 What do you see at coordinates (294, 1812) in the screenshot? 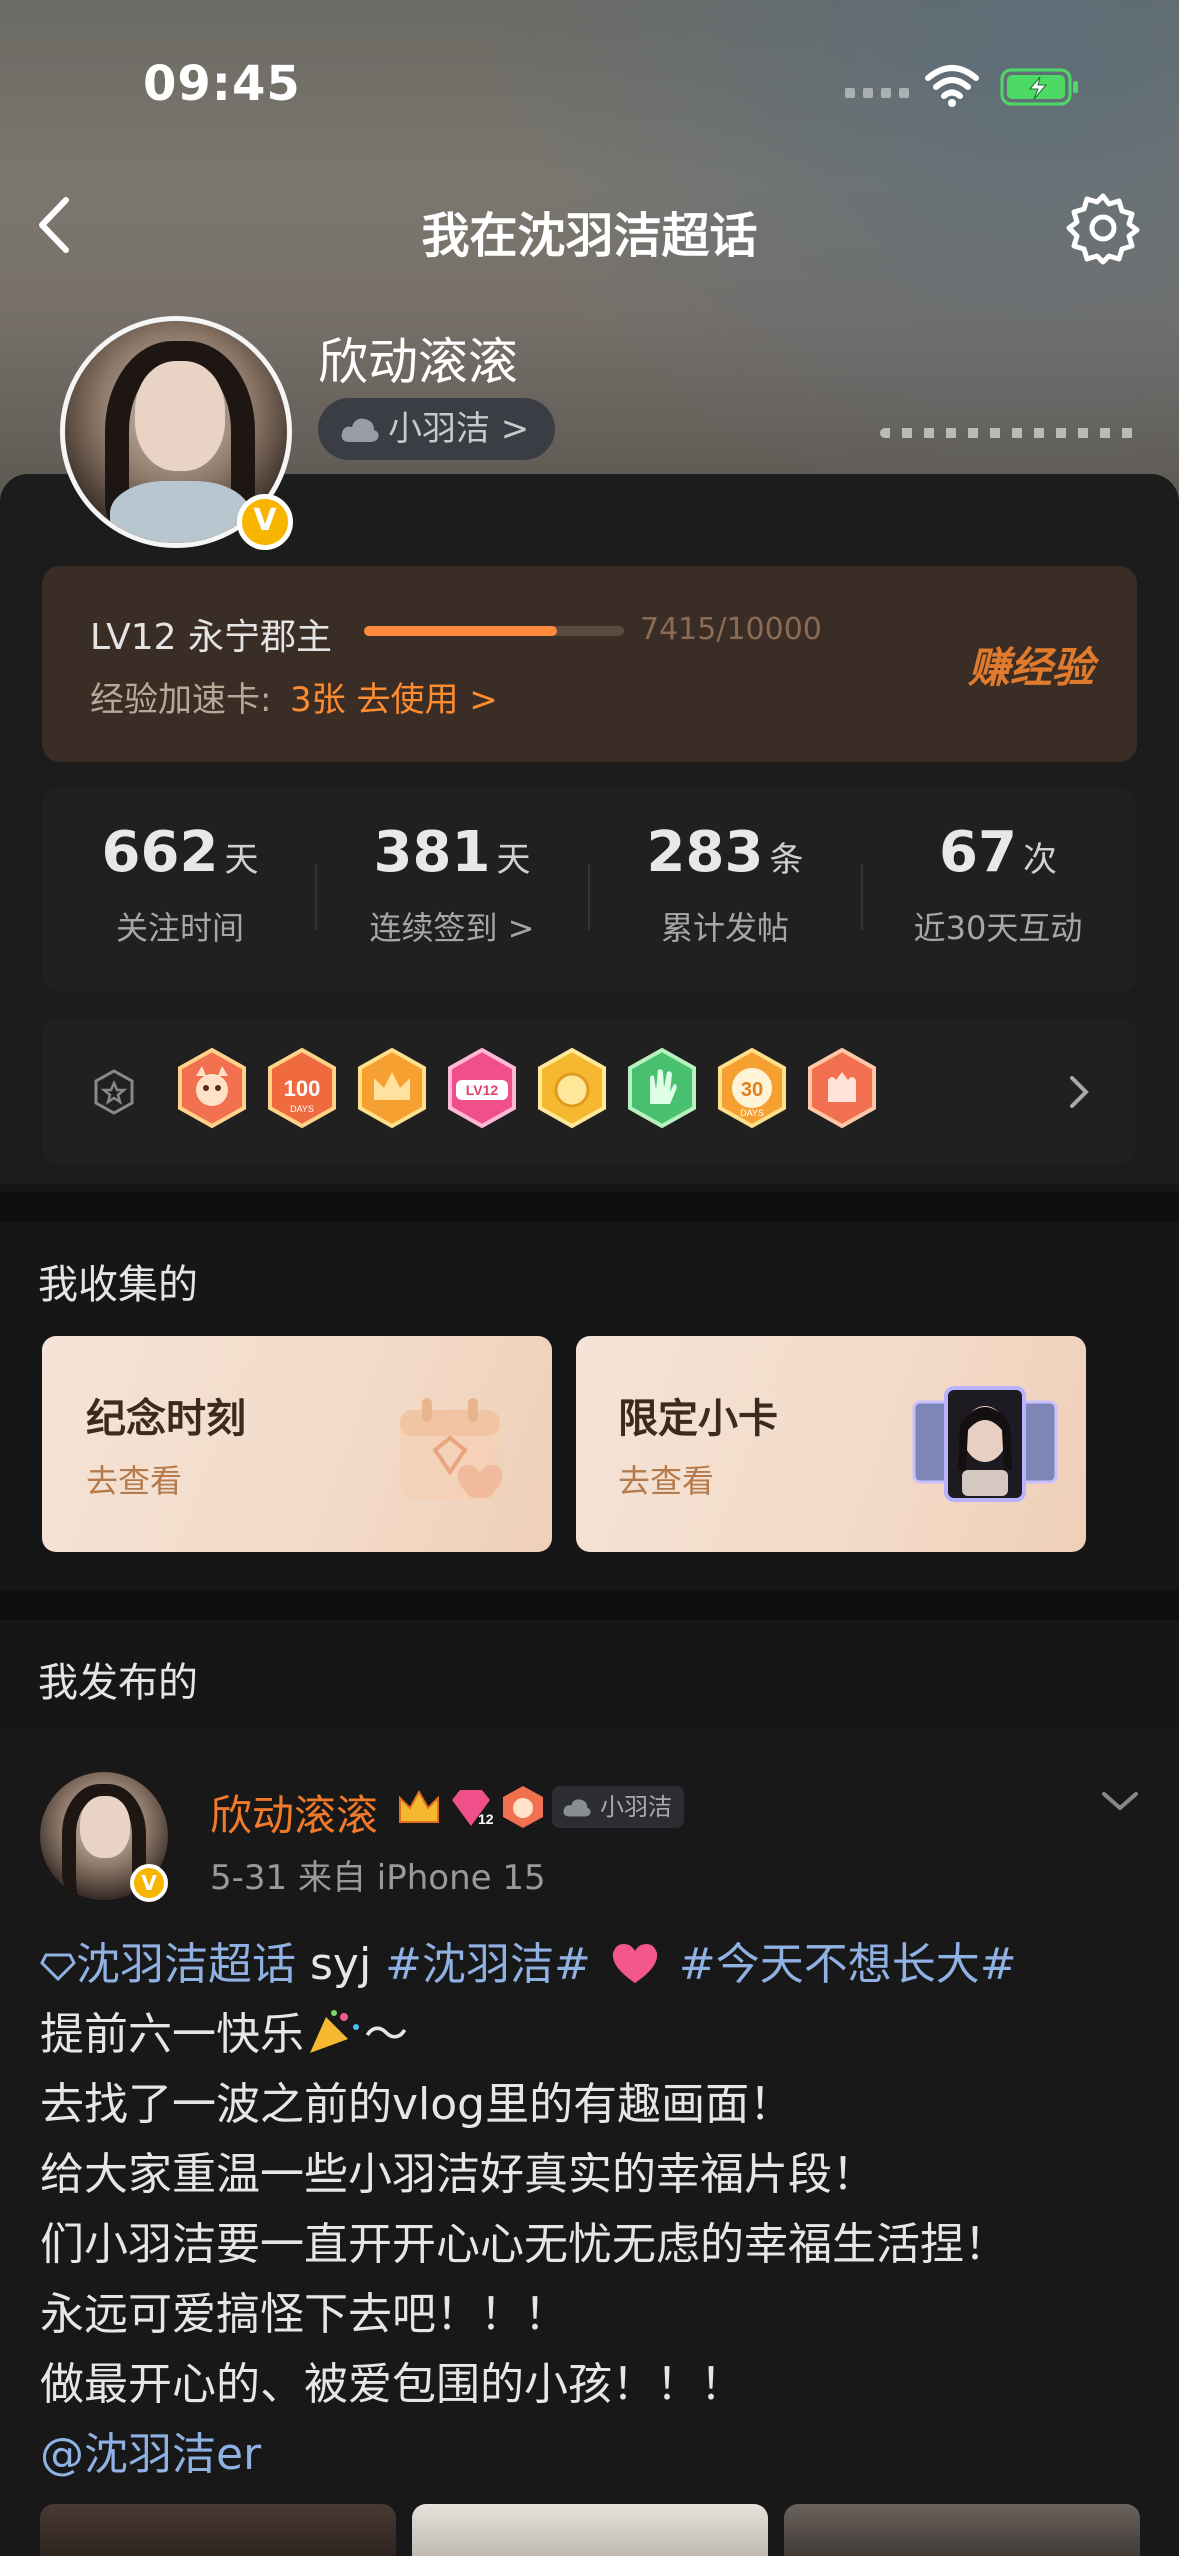
I see `post-author-name: 欣动滚滚` at bounding box center [294, 1812].